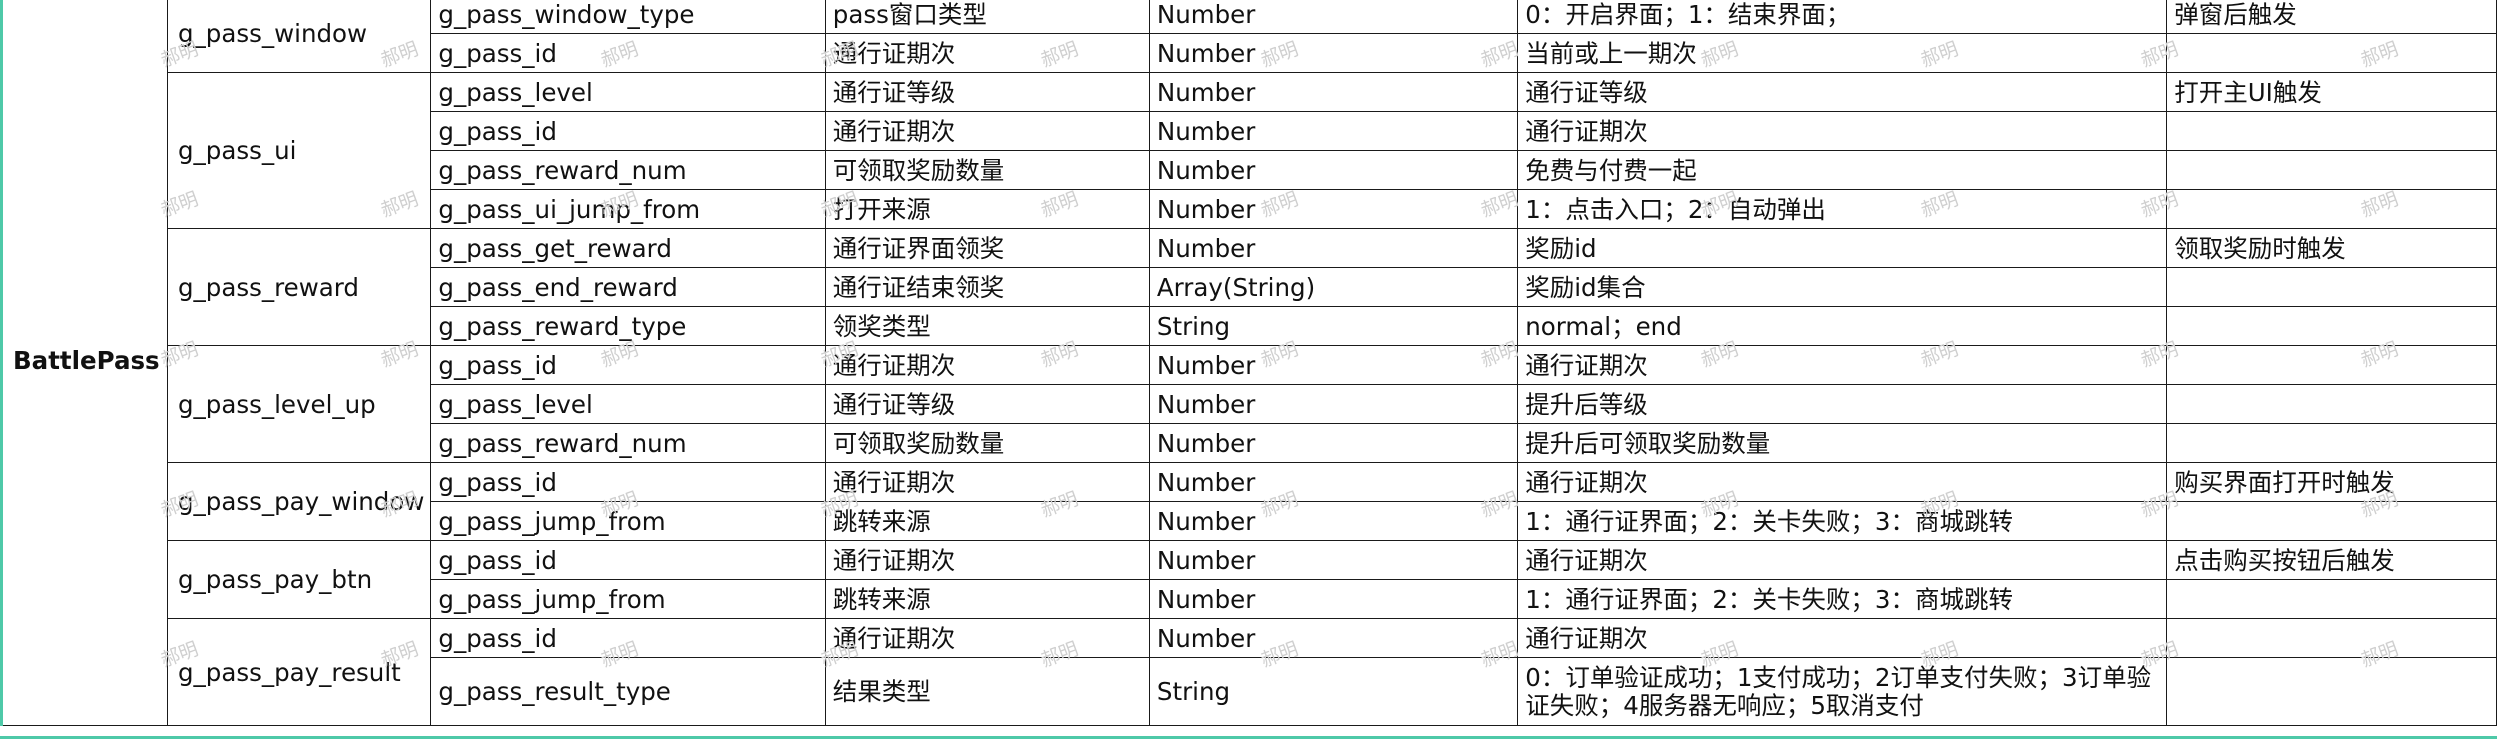  Describe the element at coordinates (987, 248) in the screenshot. I see `param-desc-cell: 通行证界面领奖` at that location.